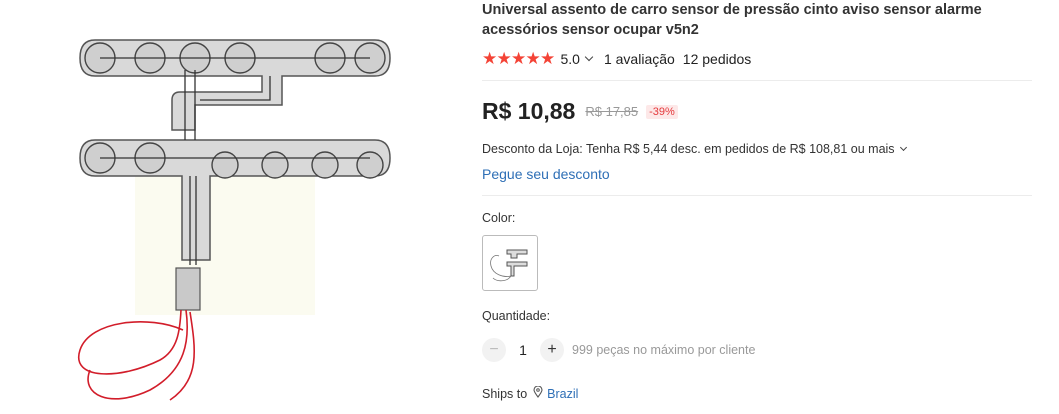 The width and height of the screenshot is (1059, 414). I want to click on shipping-row: Ships to Brazil, so click(530, 393).